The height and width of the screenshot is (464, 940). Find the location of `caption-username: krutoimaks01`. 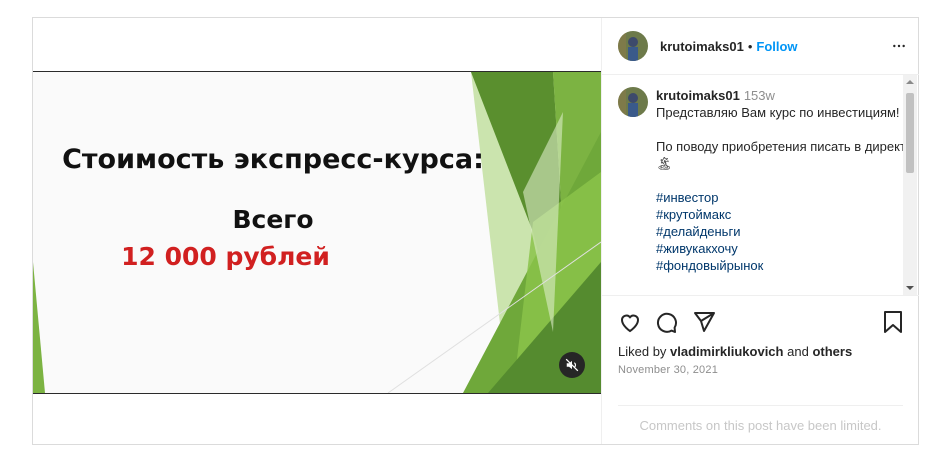

caption-username: krutoimaks01 is located at coordinates (698, 95).